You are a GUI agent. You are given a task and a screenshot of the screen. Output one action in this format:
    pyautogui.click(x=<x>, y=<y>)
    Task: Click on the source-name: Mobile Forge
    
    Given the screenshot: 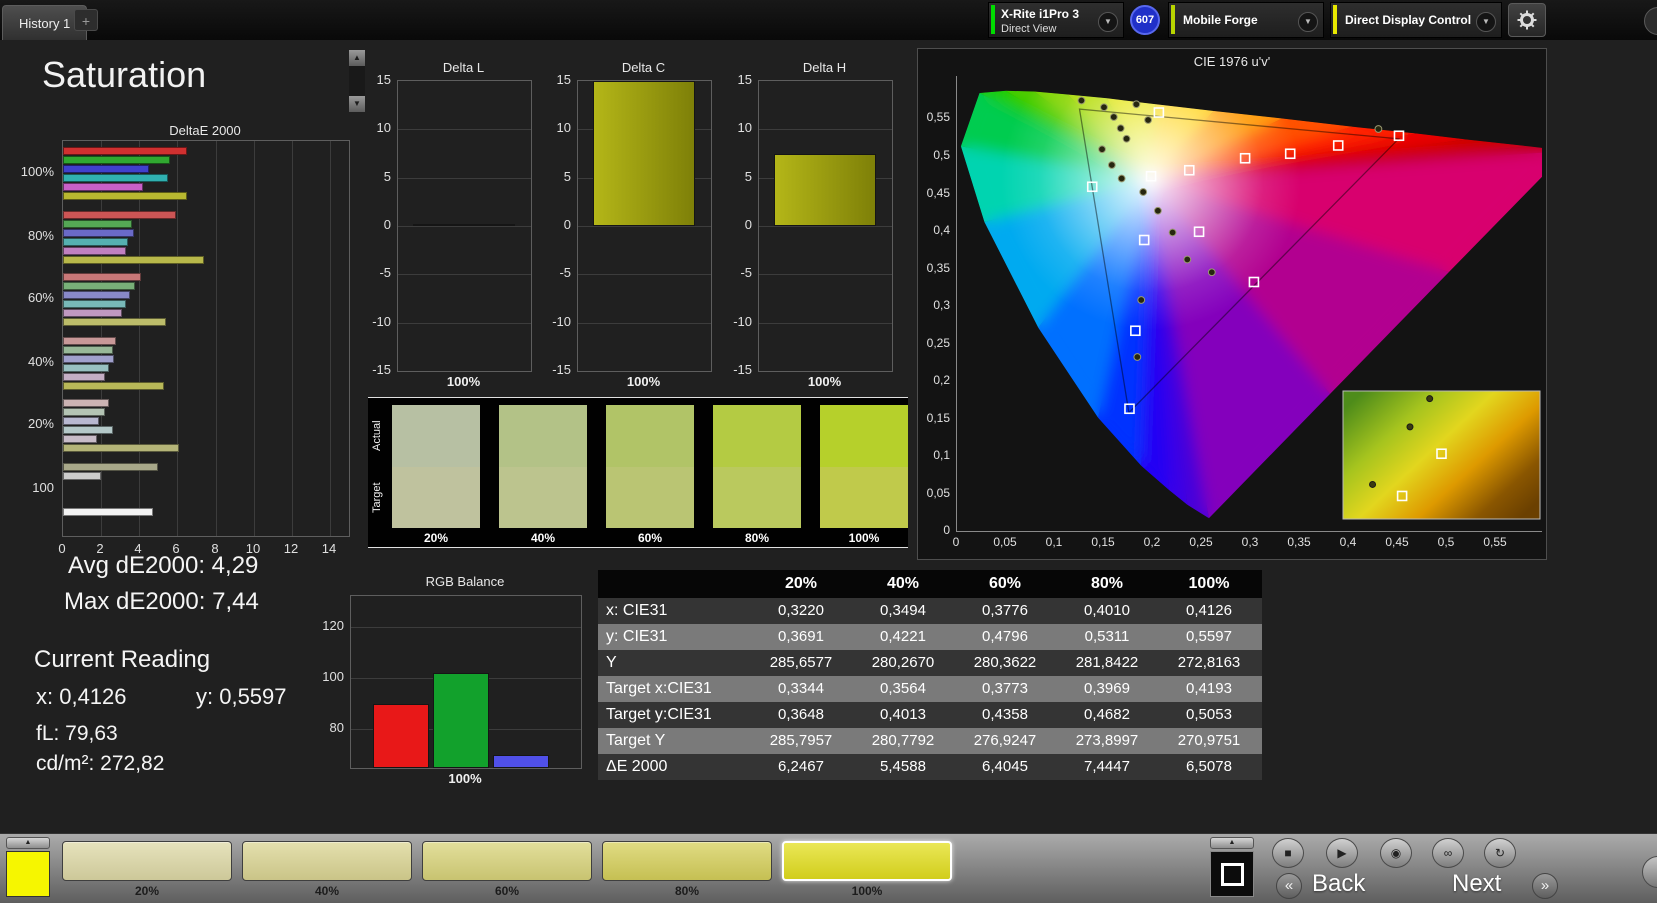 What is the action you would take?
    pyautogui.click(x=1220, y=20)
    